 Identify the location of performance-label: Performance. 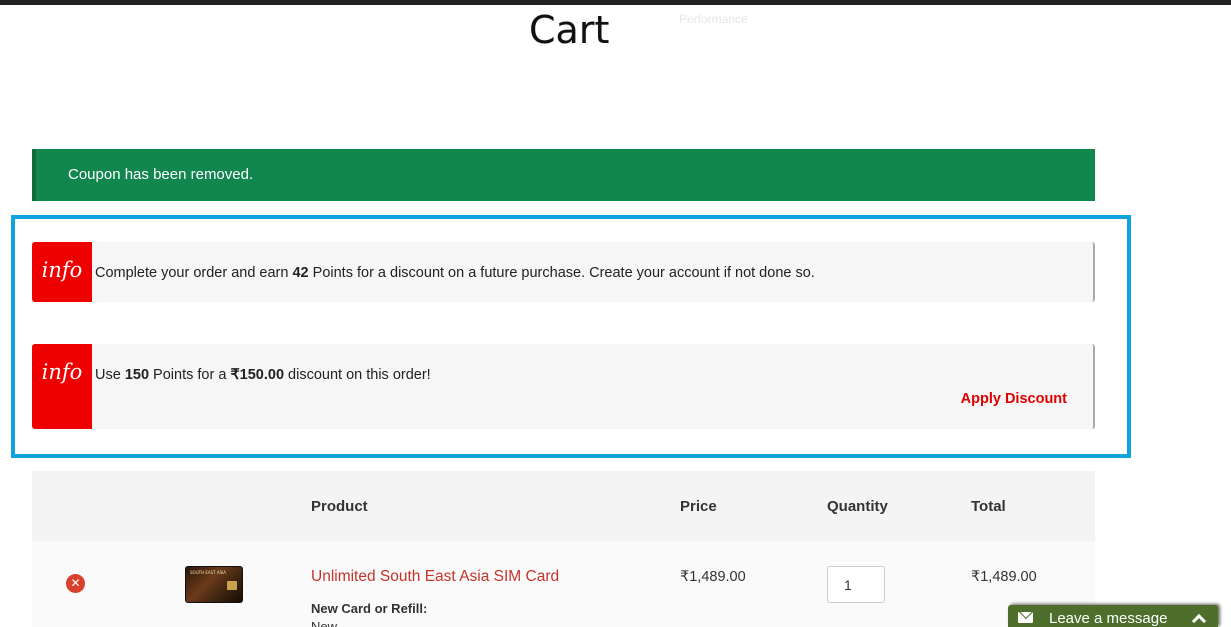
(713, 19).